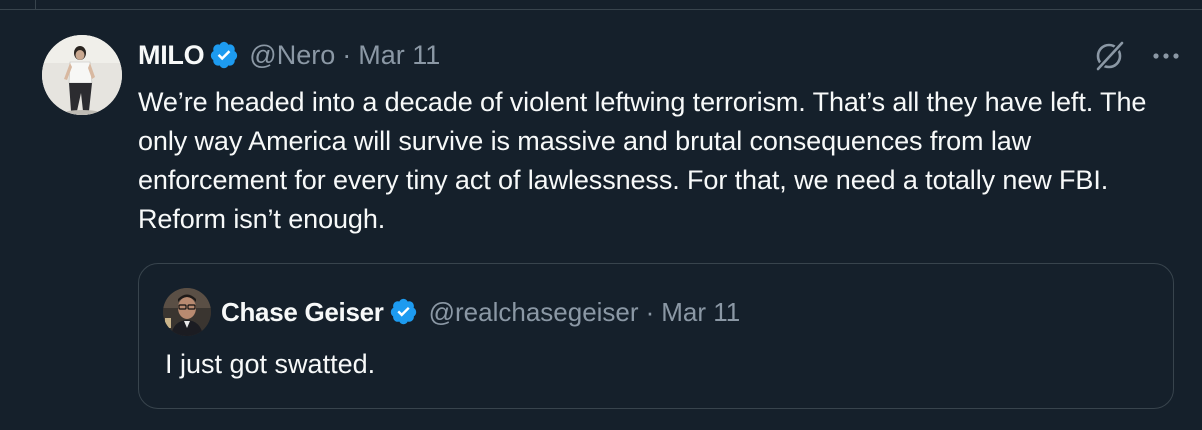  I want to click on author-handle: @Nero, so click(292, 55).